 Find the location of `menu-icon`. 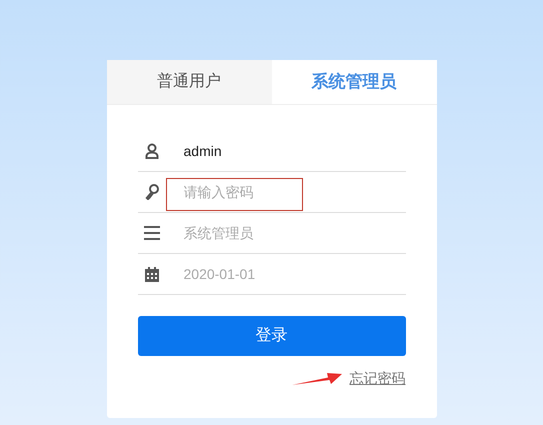

menu-icon is located at coordinates (152, 233).